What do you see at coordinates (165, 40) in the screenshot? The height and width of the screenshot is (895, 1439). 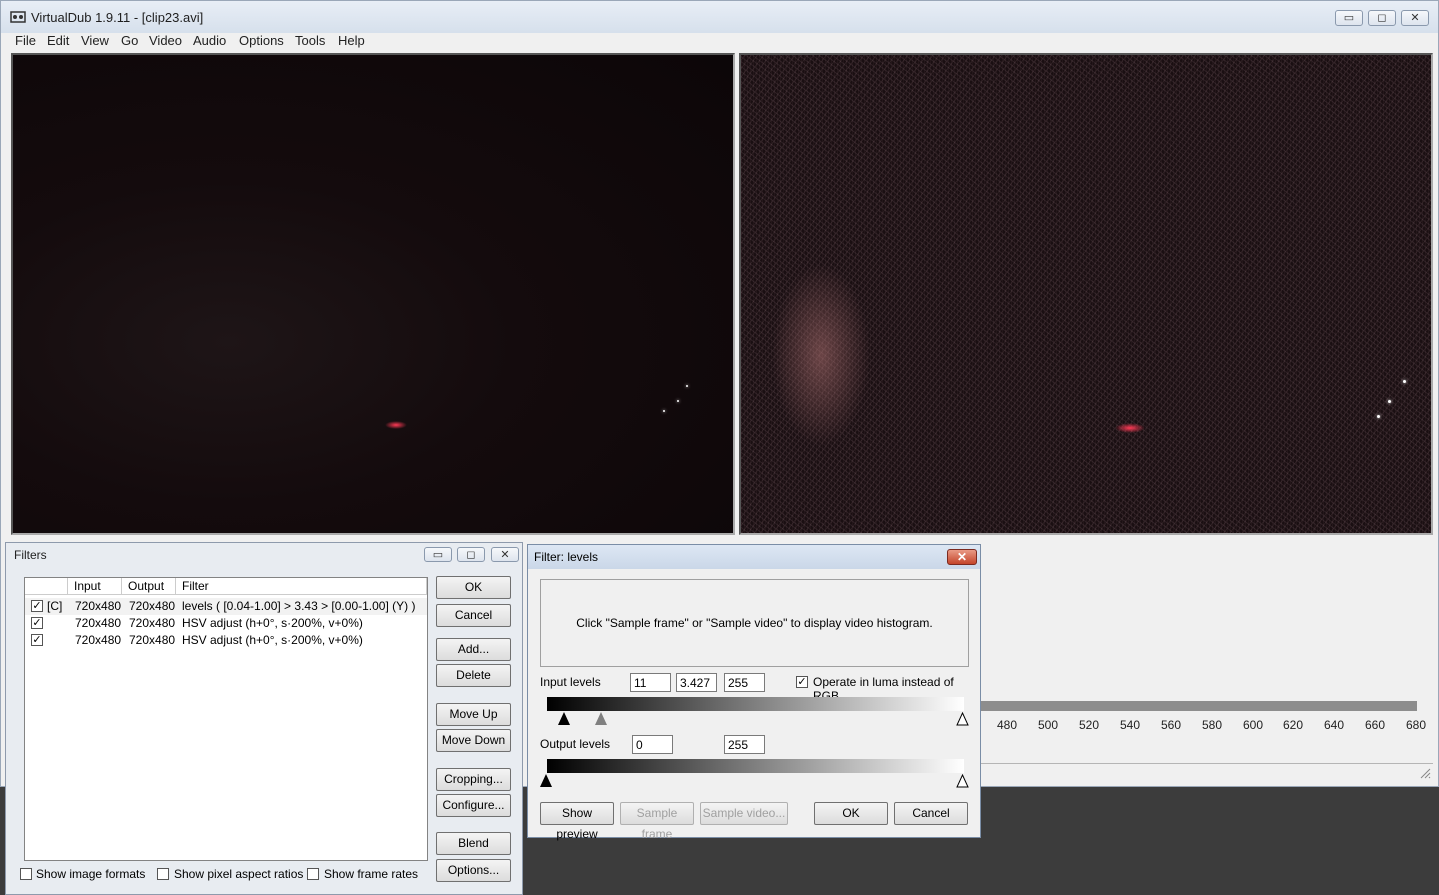 I see `menu-video: Video` at bounding box center [165, 40].